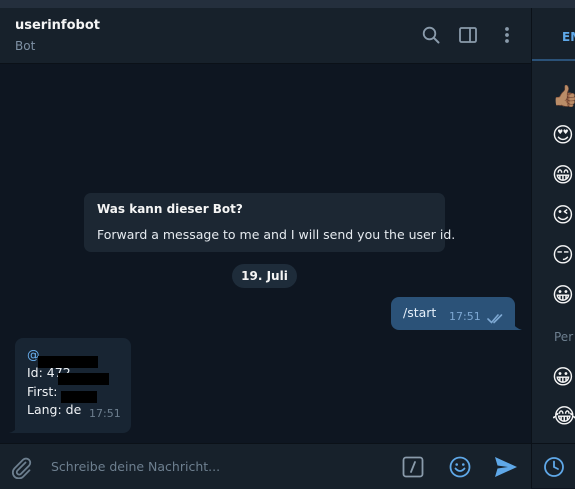  Describe the element at coordinates (496, 318) in the screenshot. I see `read-receipt-icon` at that location.